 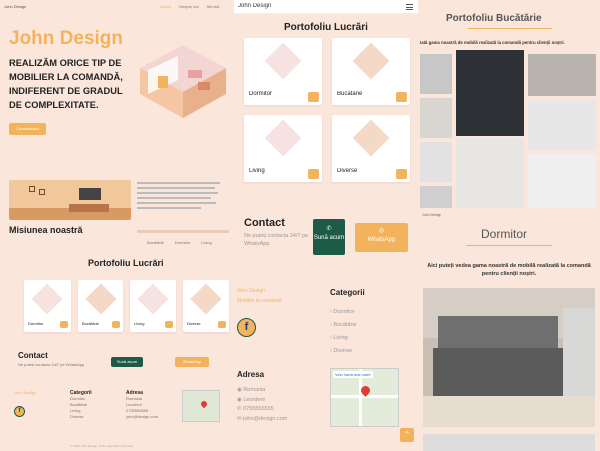 What do you see at coordinates (326, 7) in the screenshot?
I see `mobile-header: John Design` at bounding box center [326, 7].